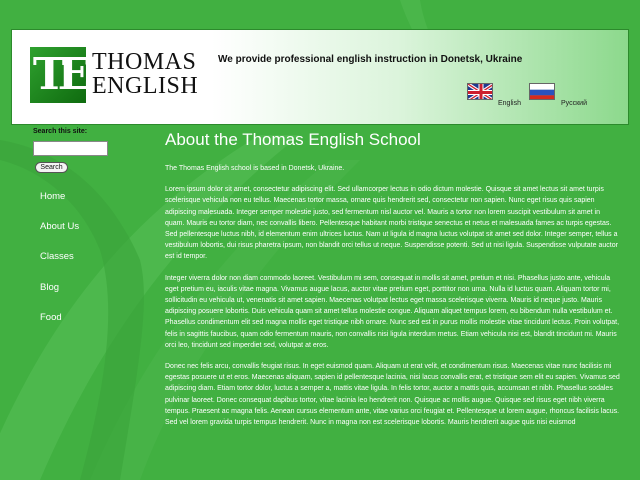 This screenshot has height=480, width=640. I want to click on logo-letters: TE, so click(61, 74).